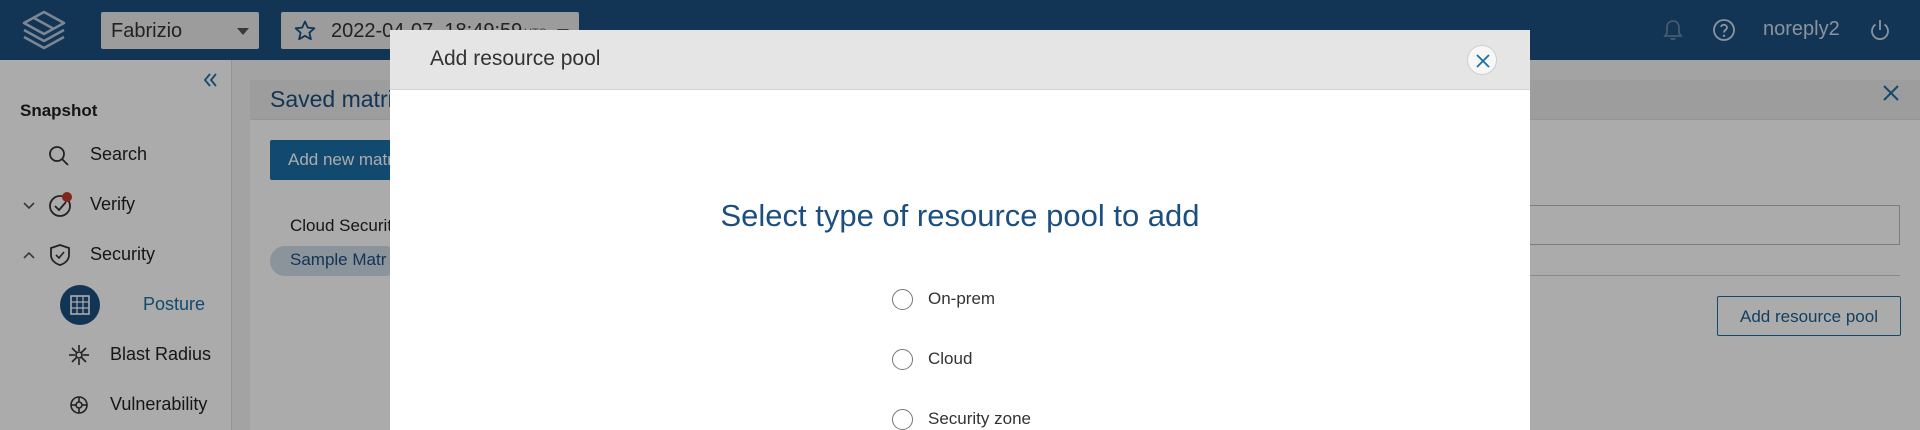  What do you see at coordinates (1042, 417) in the screenshot?
I see `option-security-zone: Security zone` at bounding box center [1042, 417].